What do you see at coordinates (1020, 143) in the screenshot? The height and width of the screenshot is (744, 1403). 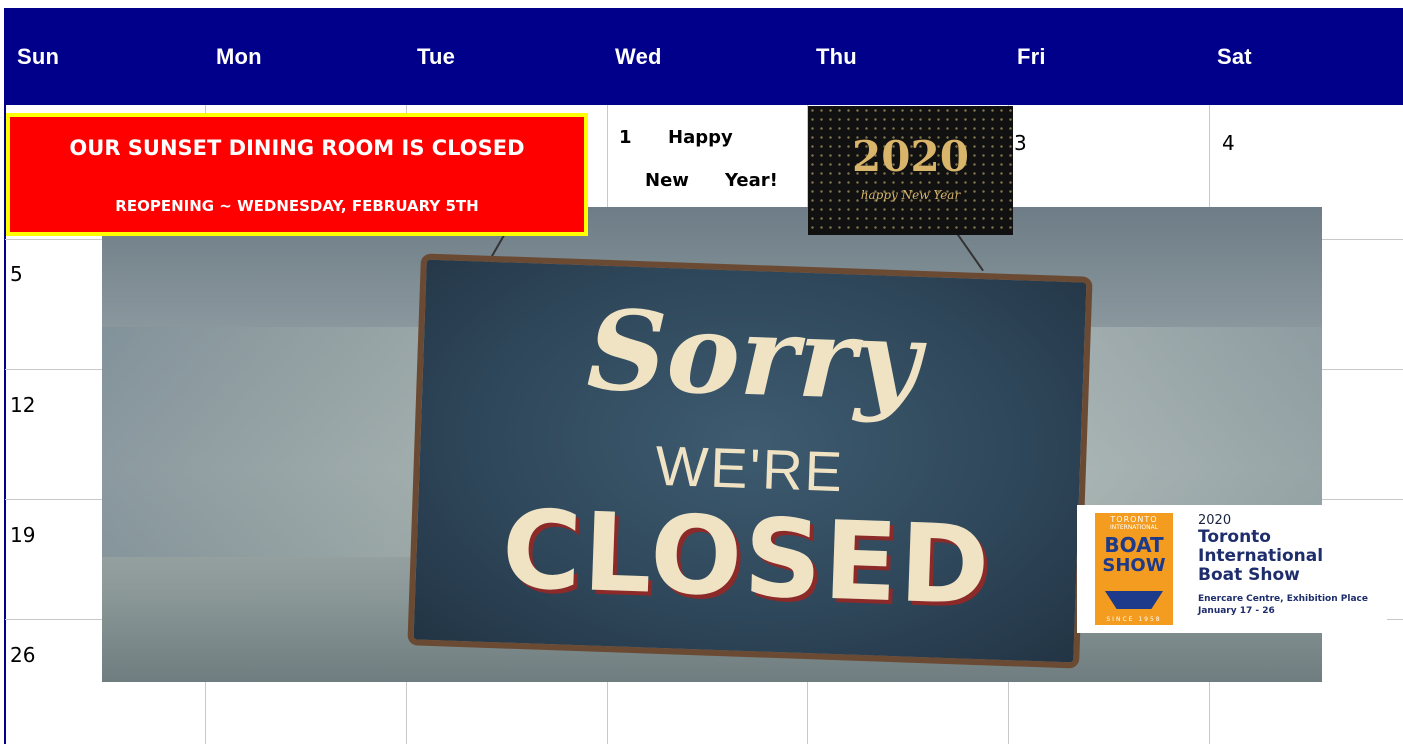 I see `day-number: 3` at bounding box center [1020, 143].